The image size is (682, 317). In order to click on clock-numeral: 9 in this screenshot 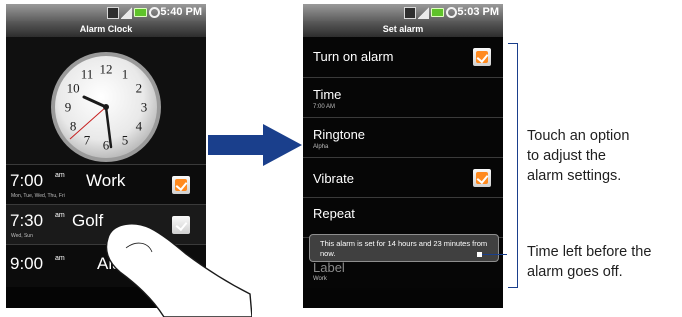, I will do `click(68, 107)`.